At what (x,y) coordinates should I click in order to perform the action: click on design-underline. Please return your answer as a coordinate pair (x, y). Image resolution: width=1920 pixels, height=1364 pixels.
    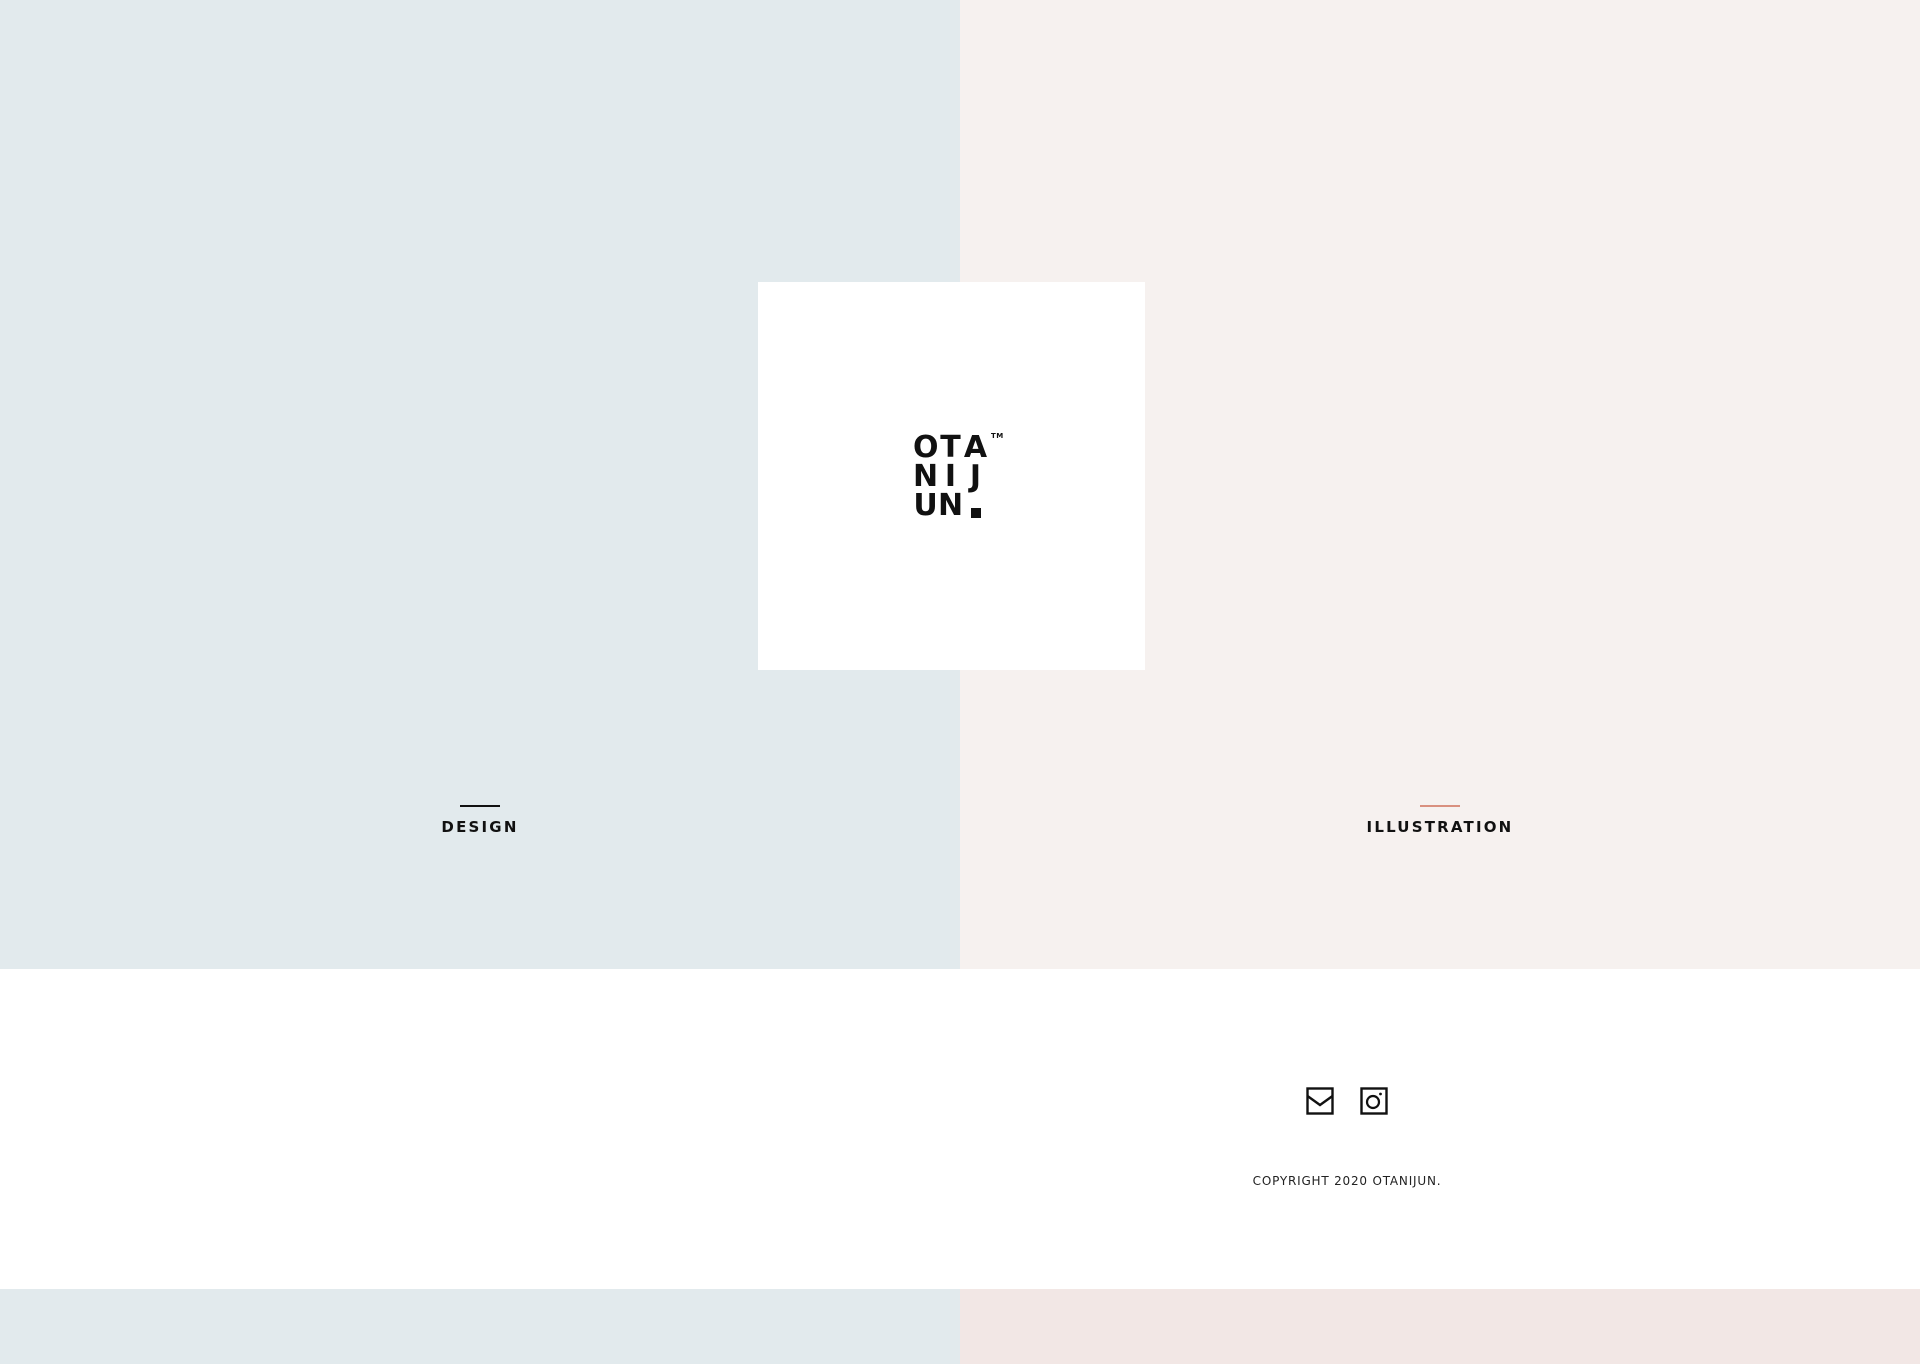
    Looking at the image, I should click on (480, 806).